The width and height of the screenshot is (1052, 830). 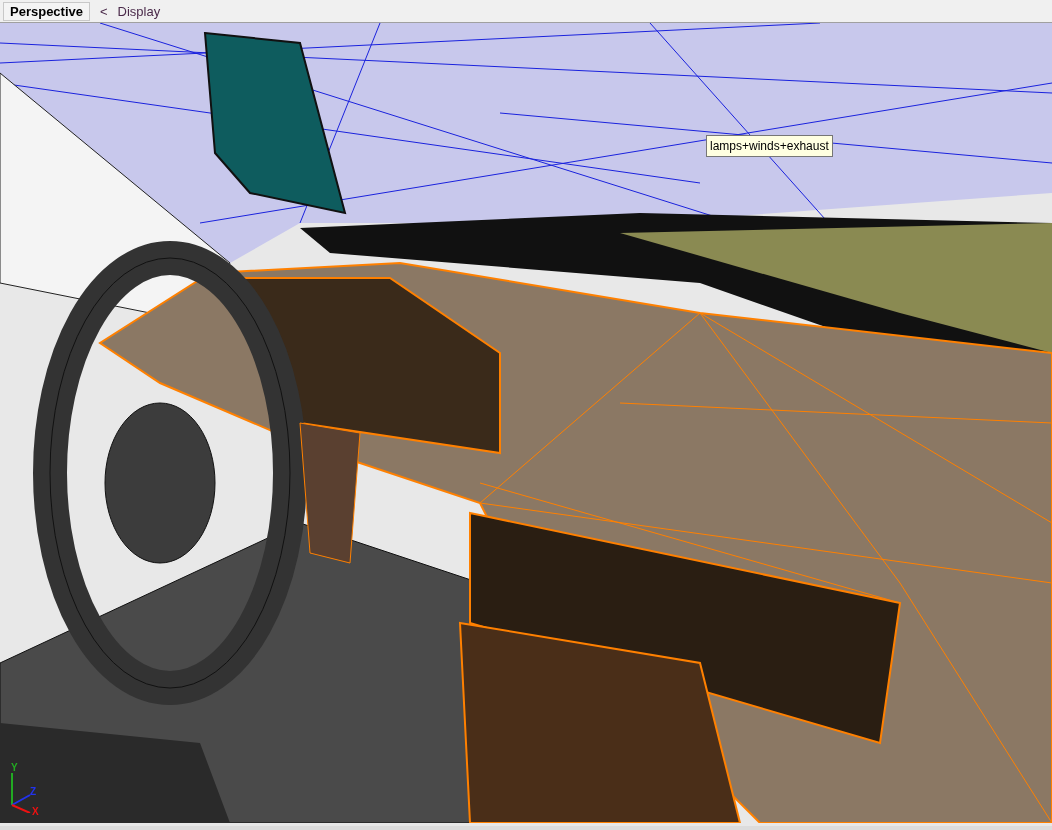 I want to click on axis-label: Y, so click(x=14, y=768).